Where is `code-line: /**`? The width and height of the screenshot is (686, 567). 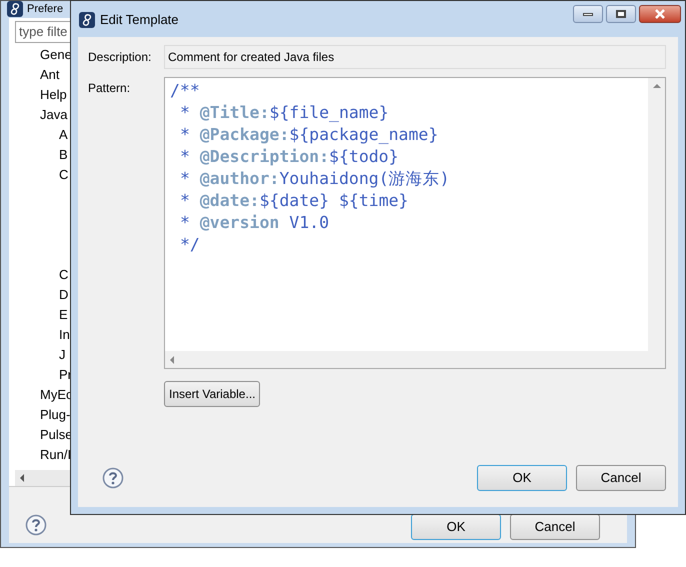
code-line: /** is located at coordinates (185, 91).